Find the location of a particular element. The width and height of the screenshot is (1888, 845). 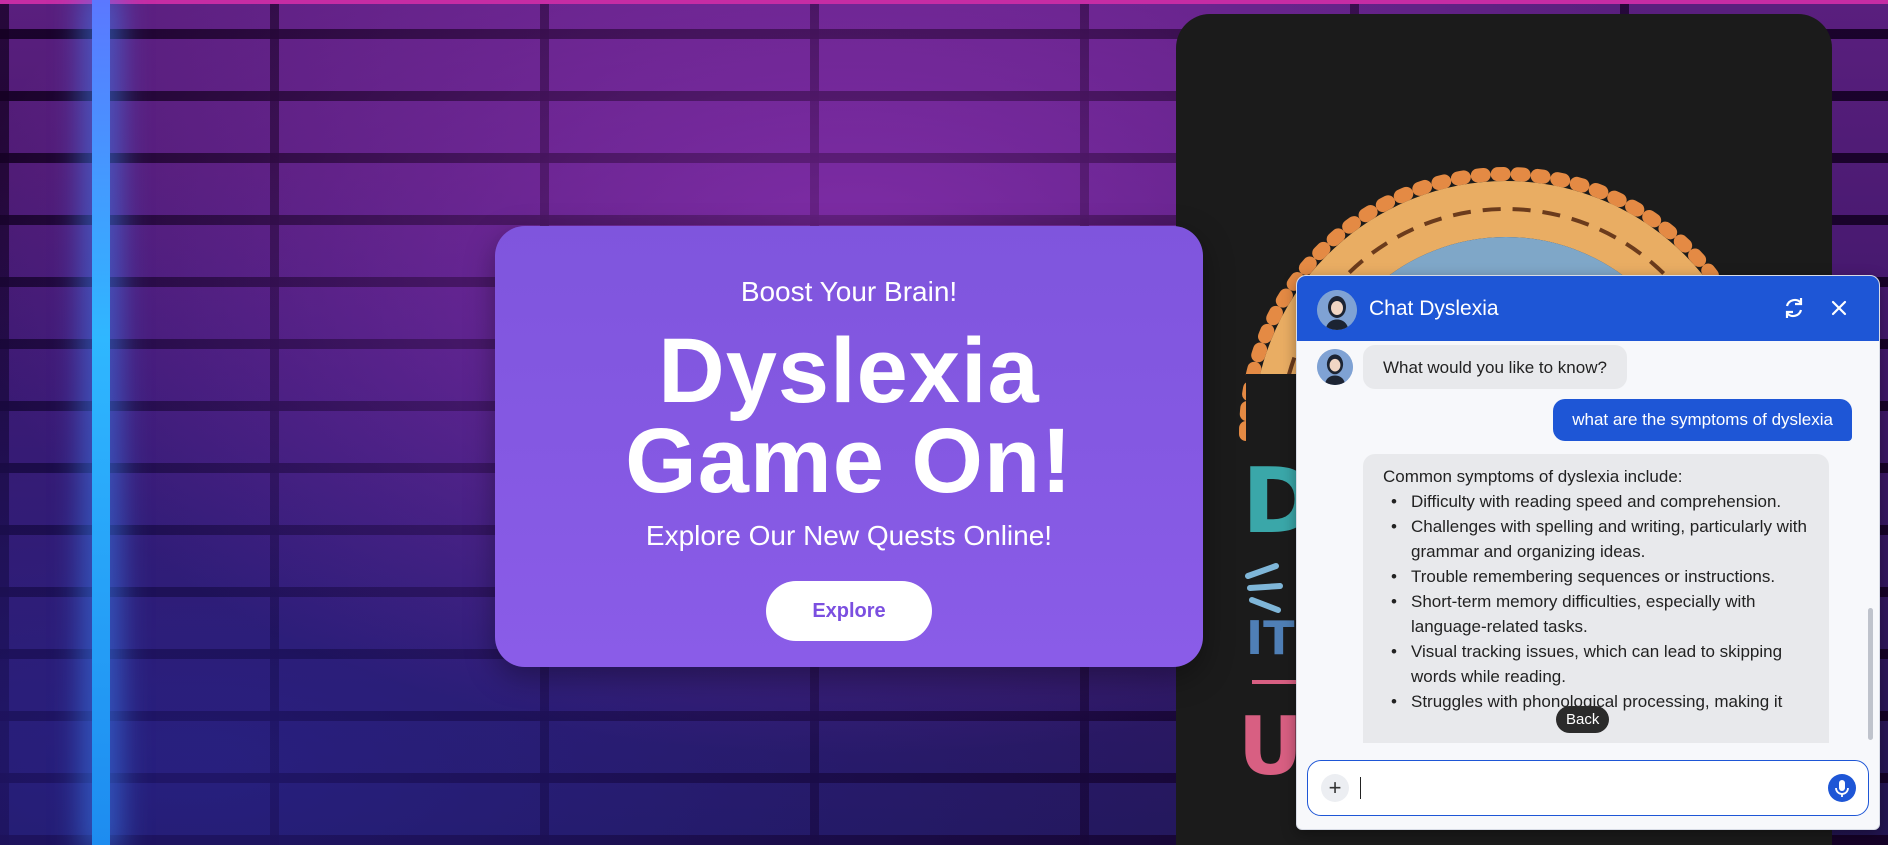

user-message: what are the symptoms of dyslexia is located at coordinates (1702, 420).